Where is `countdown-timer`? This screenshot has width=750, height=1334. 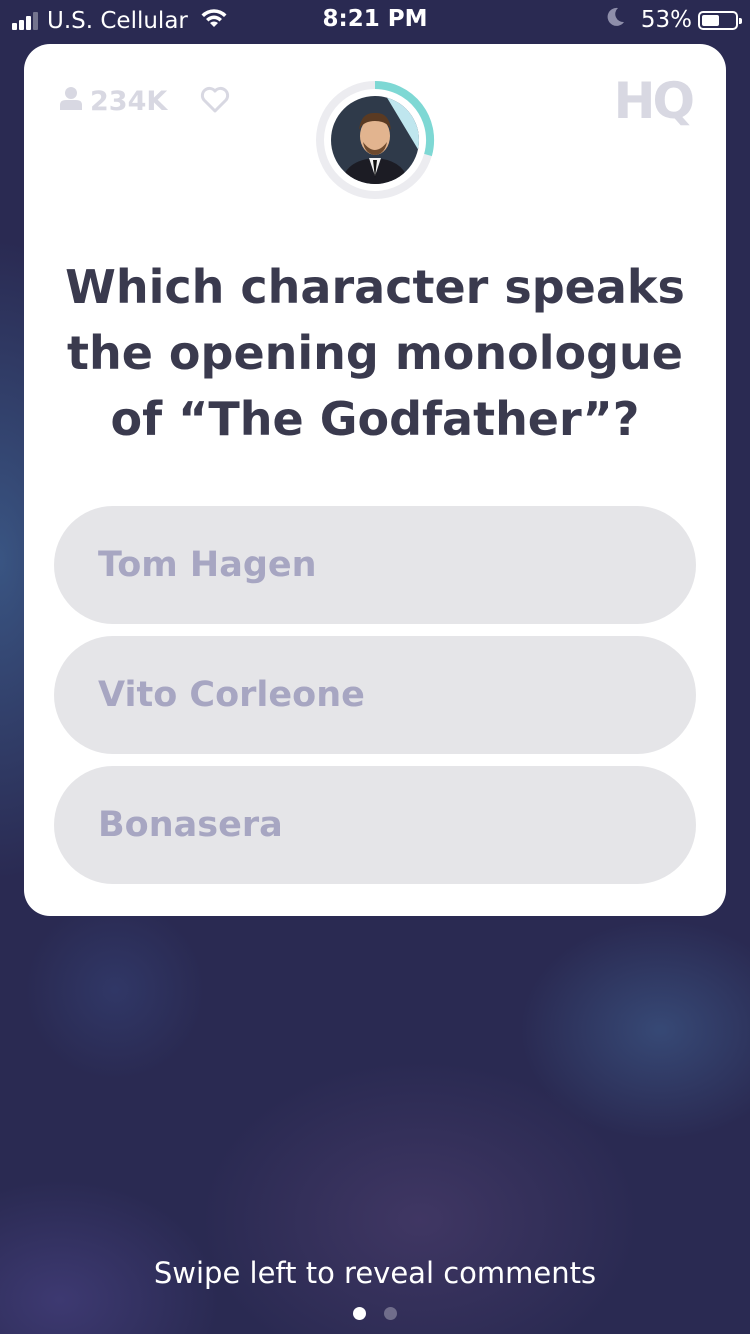
countdown-timer is located at coordinates (375, 140).